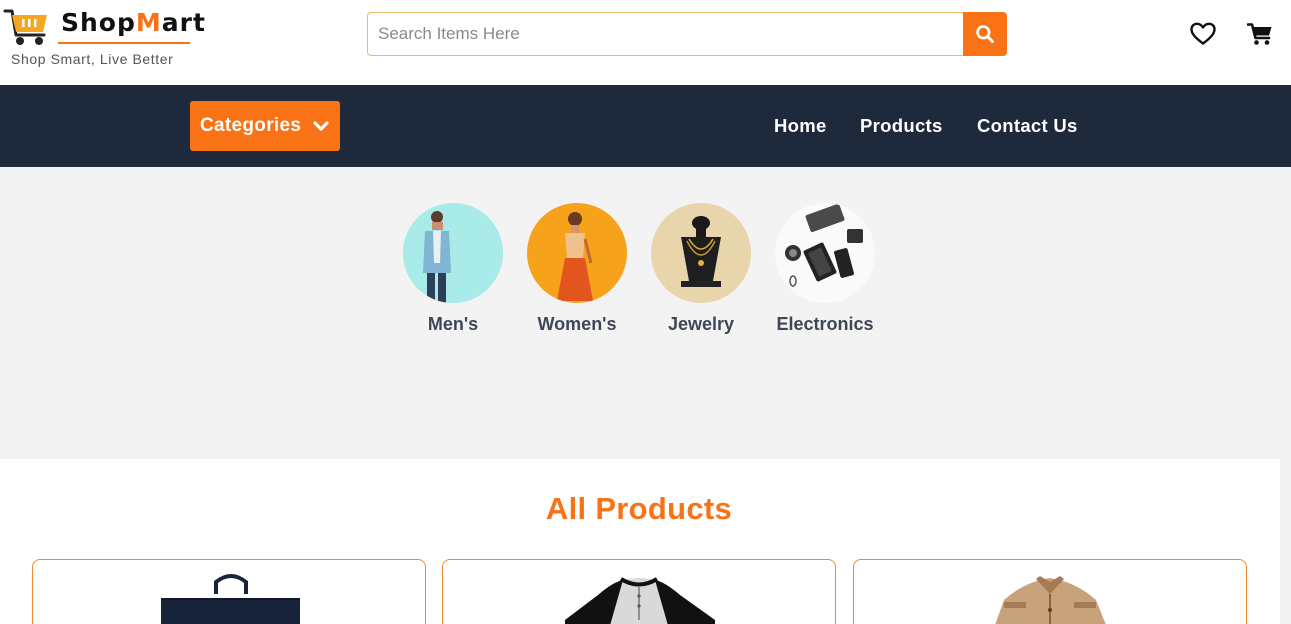 The height and width of the screenshot is (624, 1291). What do you see at coordinates (639, 508) in the screenshot?
I see `section-title: All Products` at bounding box center [639, 508].